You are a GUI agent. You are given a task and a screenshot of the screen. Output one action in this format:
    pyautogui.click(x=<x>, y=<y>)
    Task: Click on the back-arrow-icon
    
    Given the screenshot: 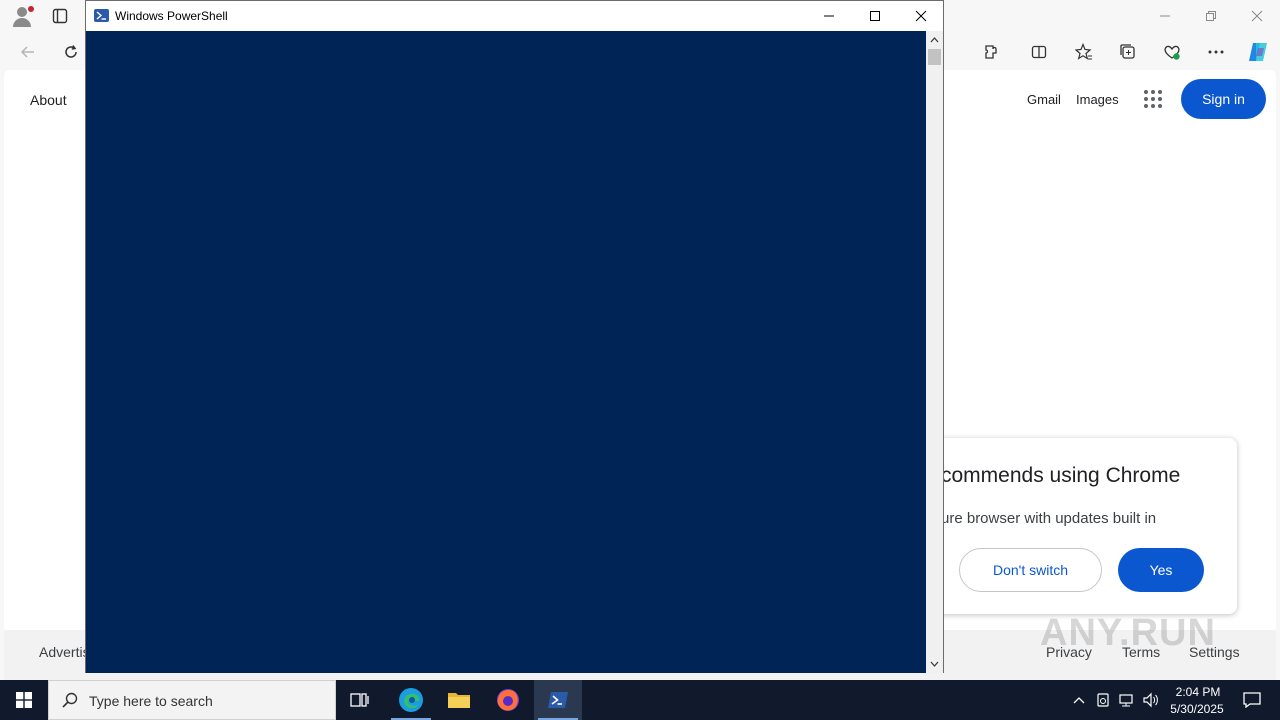 What is the action you would take?
    pyautogui.click(x=28, y=52)
    